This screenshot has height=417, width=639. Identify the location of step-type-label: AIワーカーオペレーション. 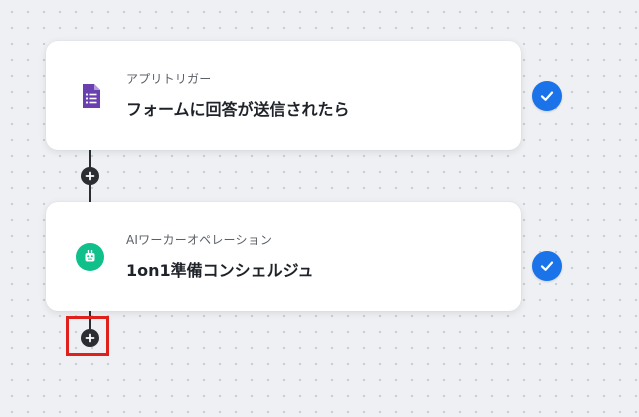
(199, 240).